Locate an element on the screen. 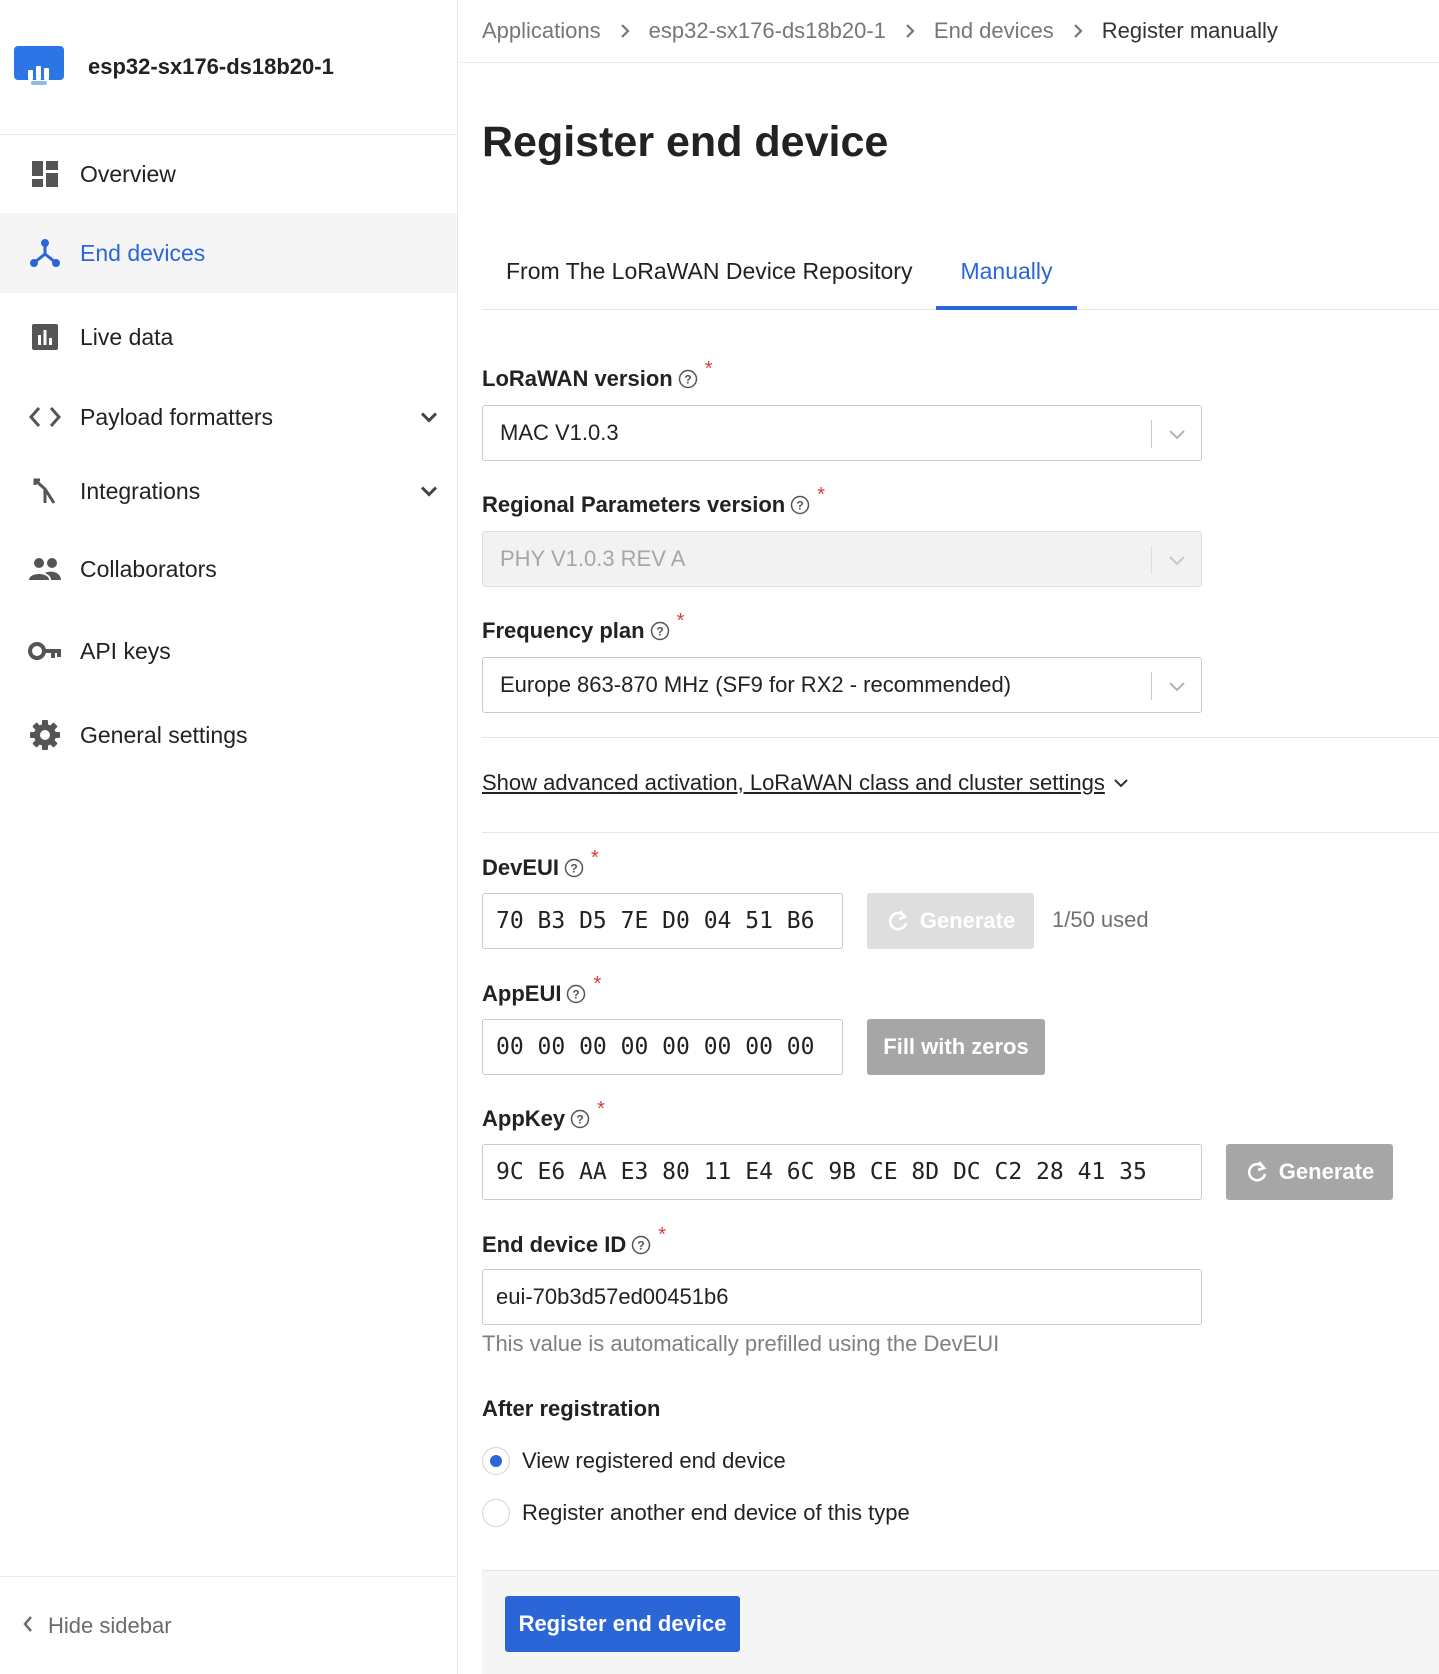 The image size is (1439, 1674). radio-view-registered: View registered end device is located at coordinates (634, 1461).